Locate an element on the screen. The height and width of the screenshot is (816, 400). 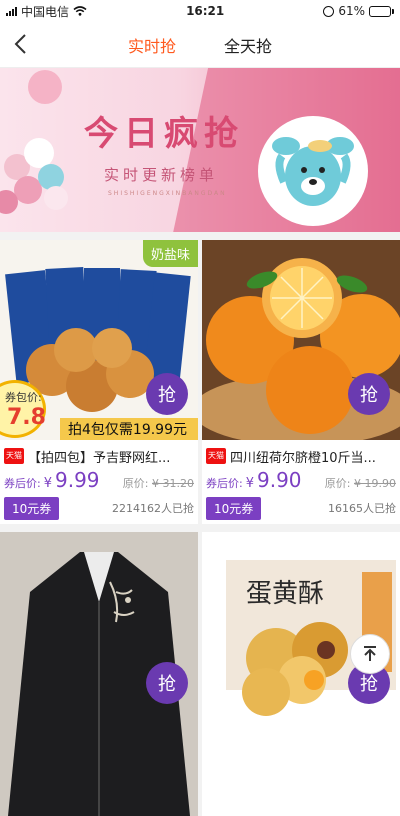
banner-title: 今日疯抢 is located at coordinates (164, 134).